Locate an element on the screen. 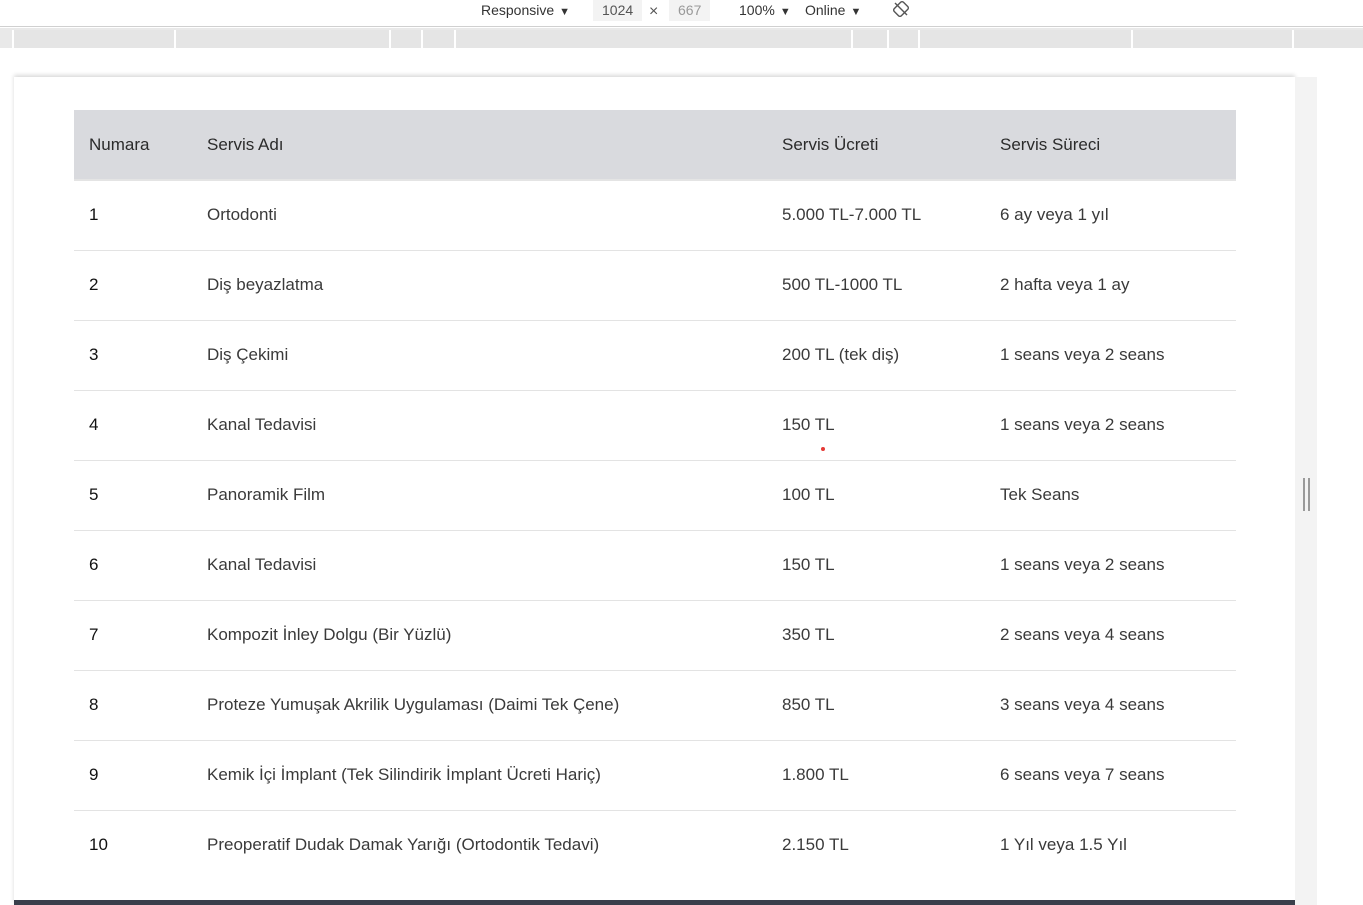 This screenshot has height=905, width=1363. row-service-name: Diş Çekimi is located at coordinates (248, 354).